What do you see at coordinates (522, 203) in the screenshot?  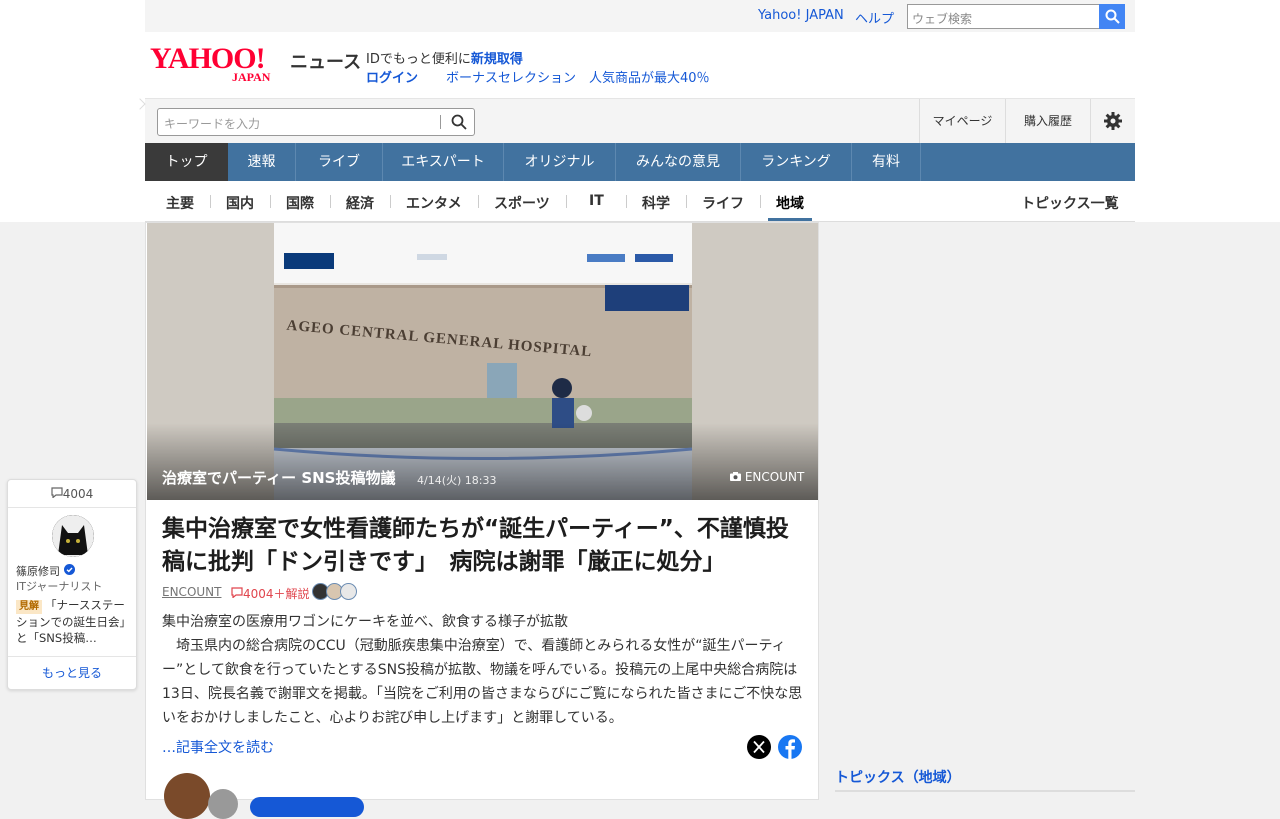 I see `subnav-sports: スポーツ` at bounding box center [522, 203].